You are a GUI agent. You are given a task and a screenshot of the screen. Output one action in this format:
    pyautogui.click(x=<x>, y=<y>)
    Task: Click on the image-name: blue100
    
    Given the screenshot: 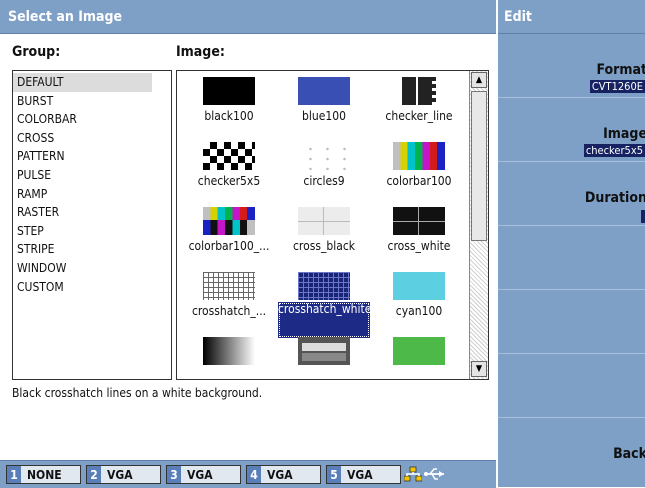 What is the action you would take?
    pyautogui.click(x=324, y=116)
    